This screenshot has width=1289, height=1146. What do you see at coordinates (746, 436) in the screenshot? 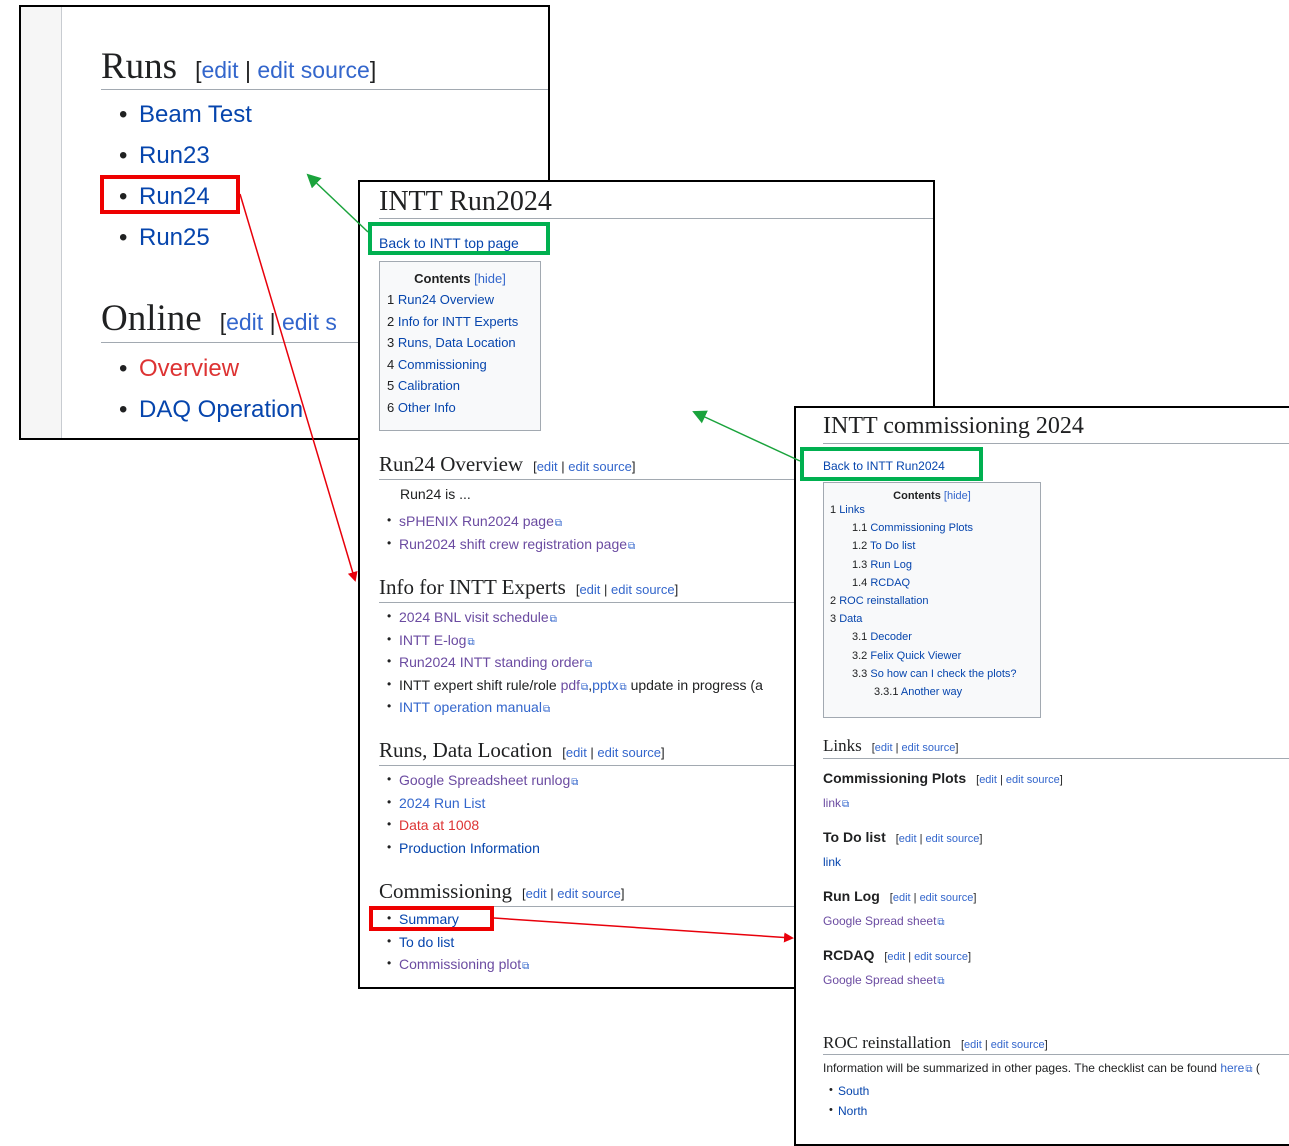
I see `arrow-back-to-run2024` at bounding box center [746, 436].